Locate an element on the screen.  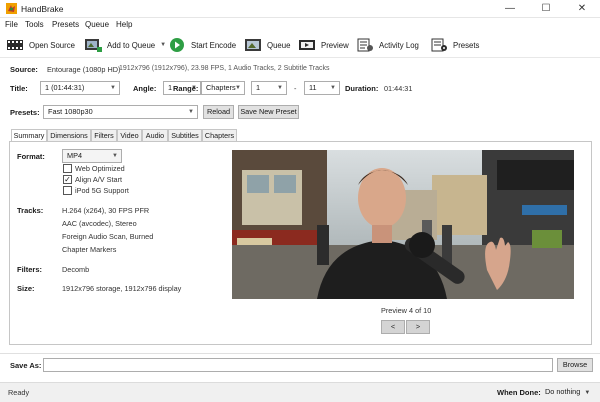
preset-select-value: Fast 1080p30 is located at coordinates (70, 111).